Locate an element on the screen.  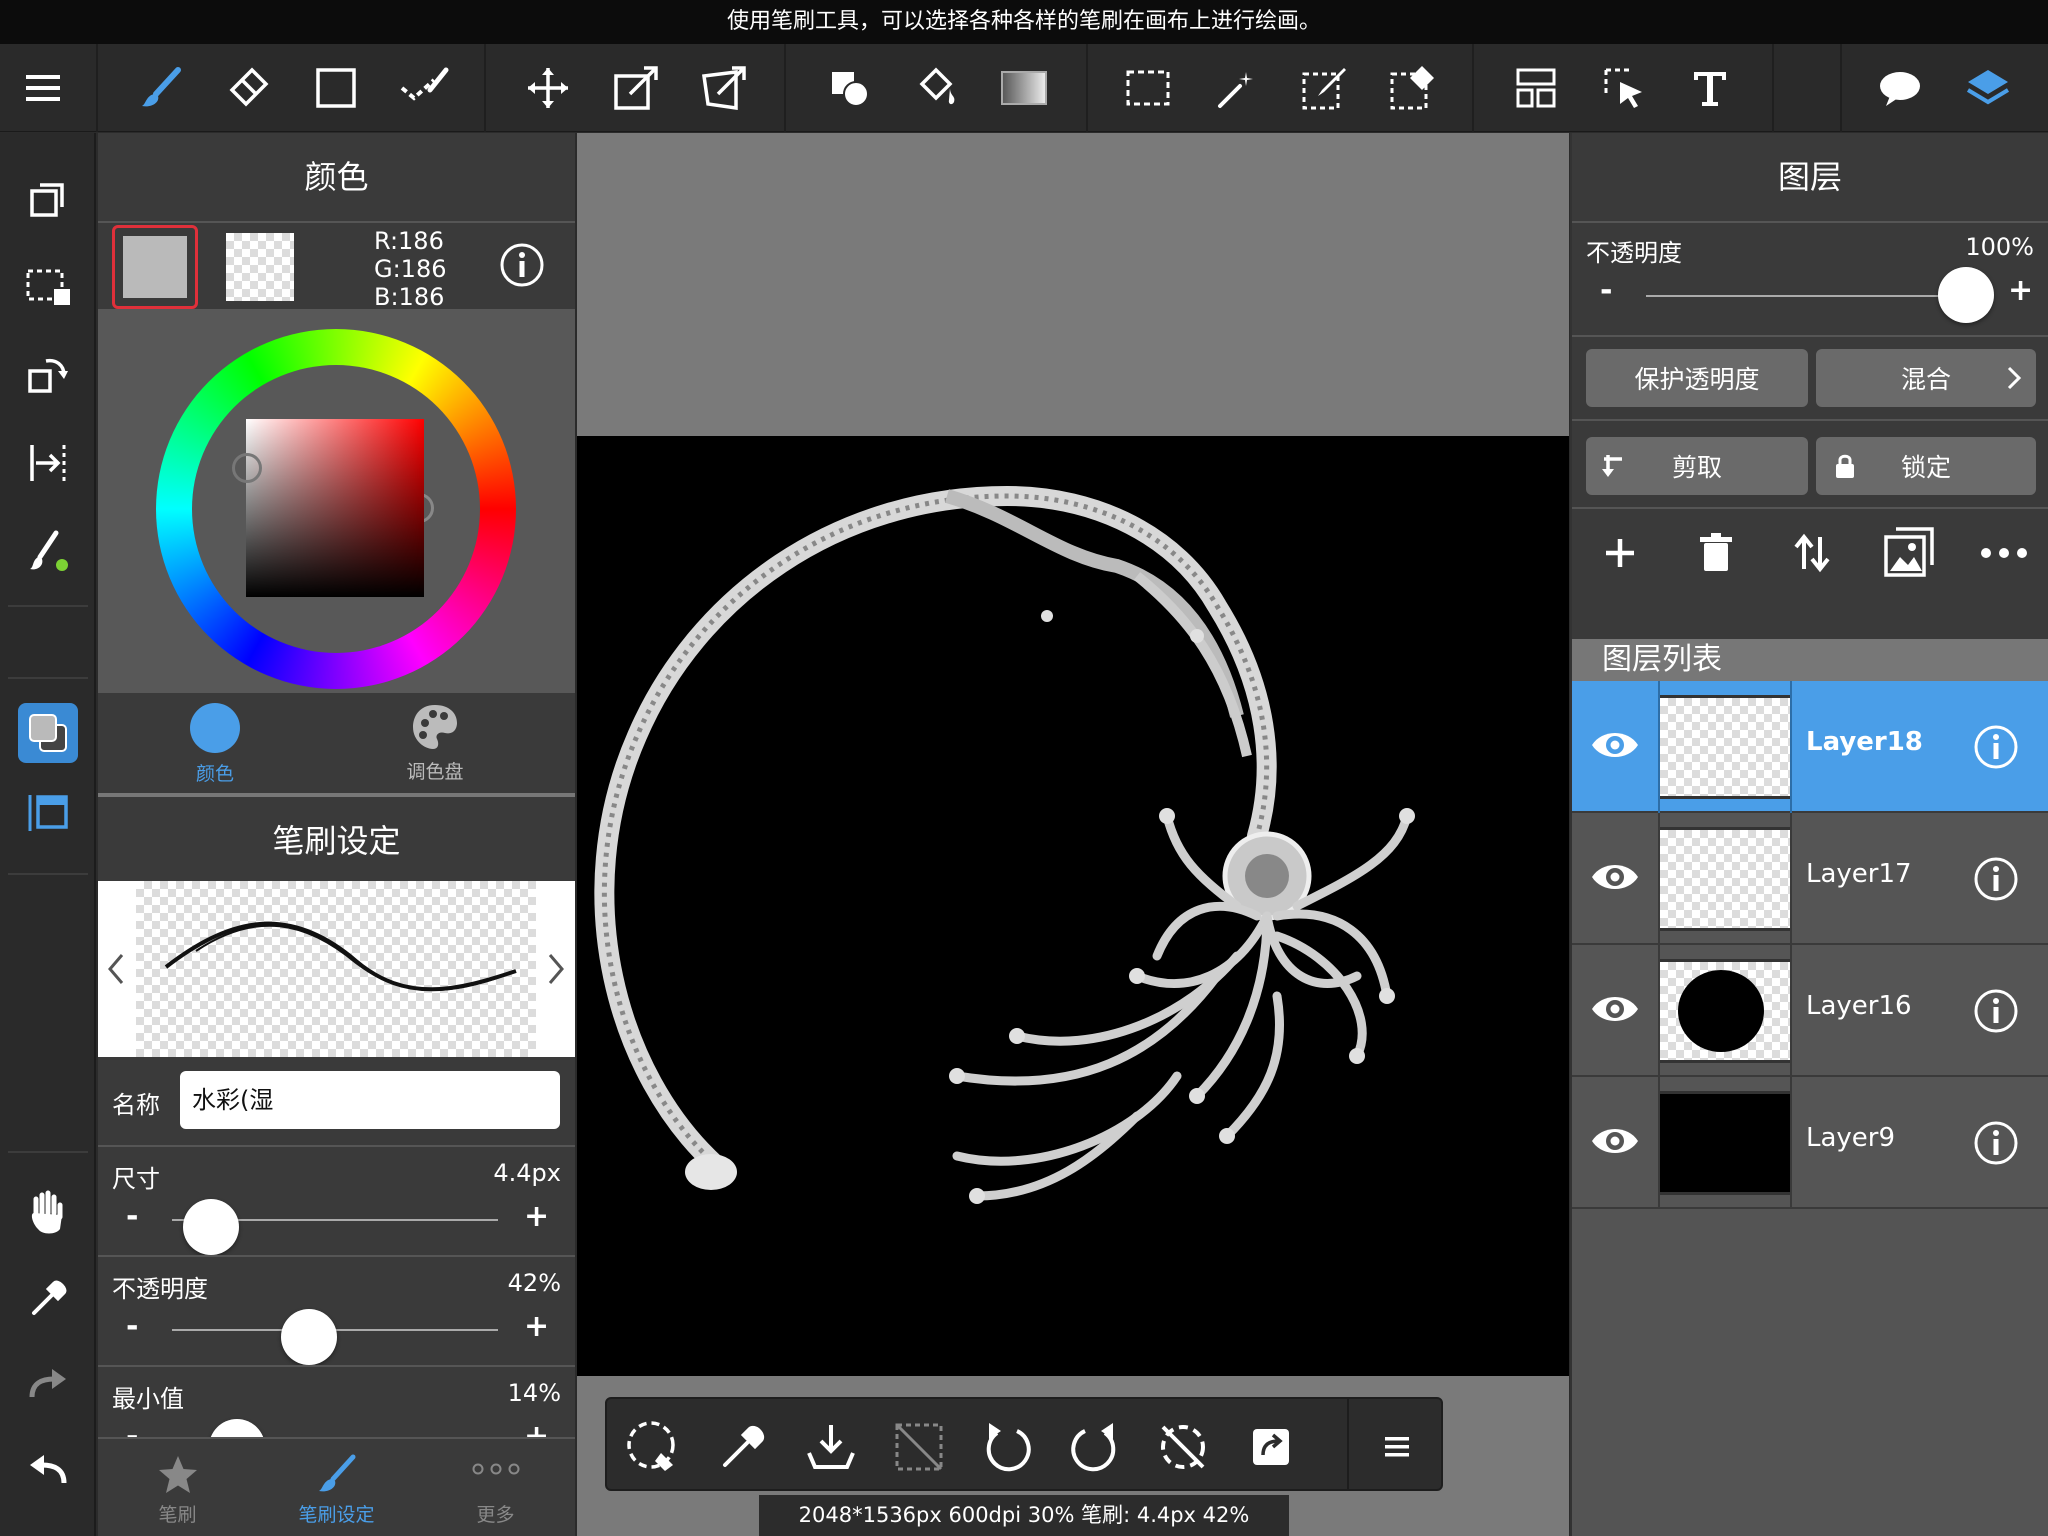
select-icon is located at coordinates (48, 287).